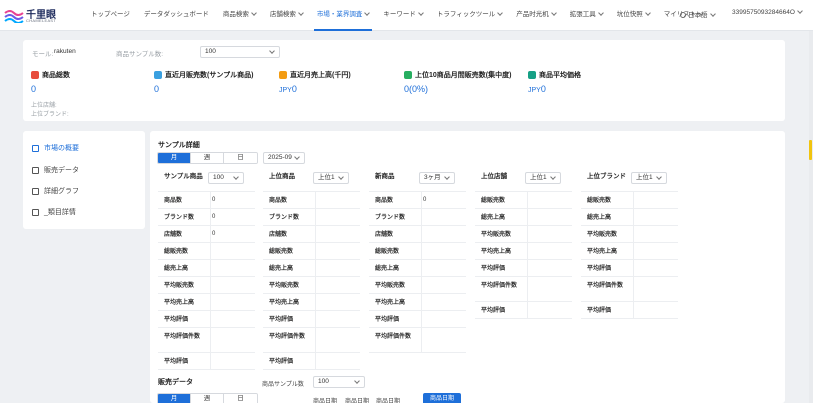 Image resolution: width=813 pixels, height=403 pixels. Describe the element at coordinates (763, 12) in the screenshot. I see `user-id: 3399575093284664O` at that location.